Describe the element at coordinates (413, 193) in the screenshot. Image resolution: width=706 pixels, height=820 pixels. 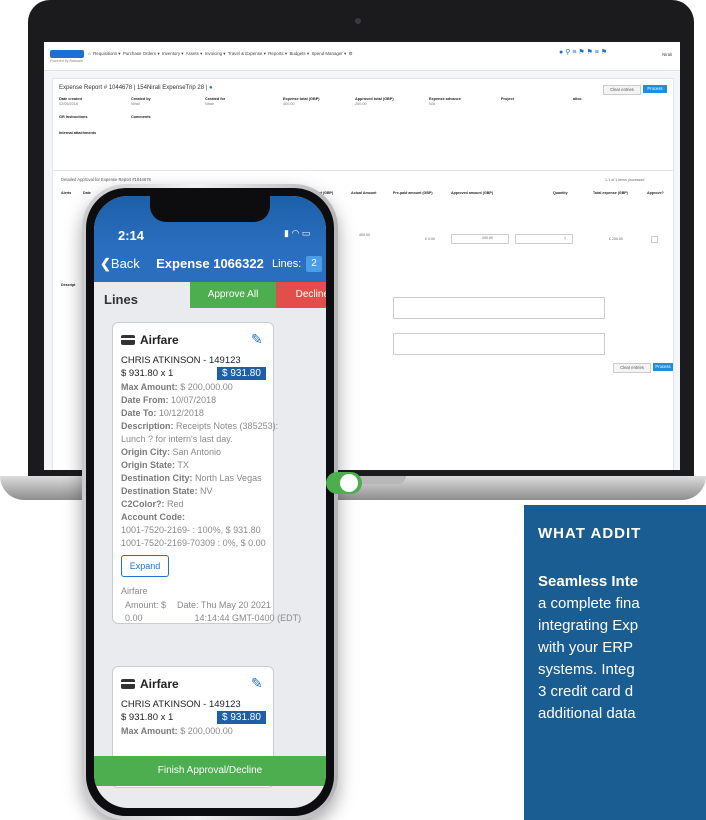
I see `column-header: Pre-paid amount (GBP)` at that location.